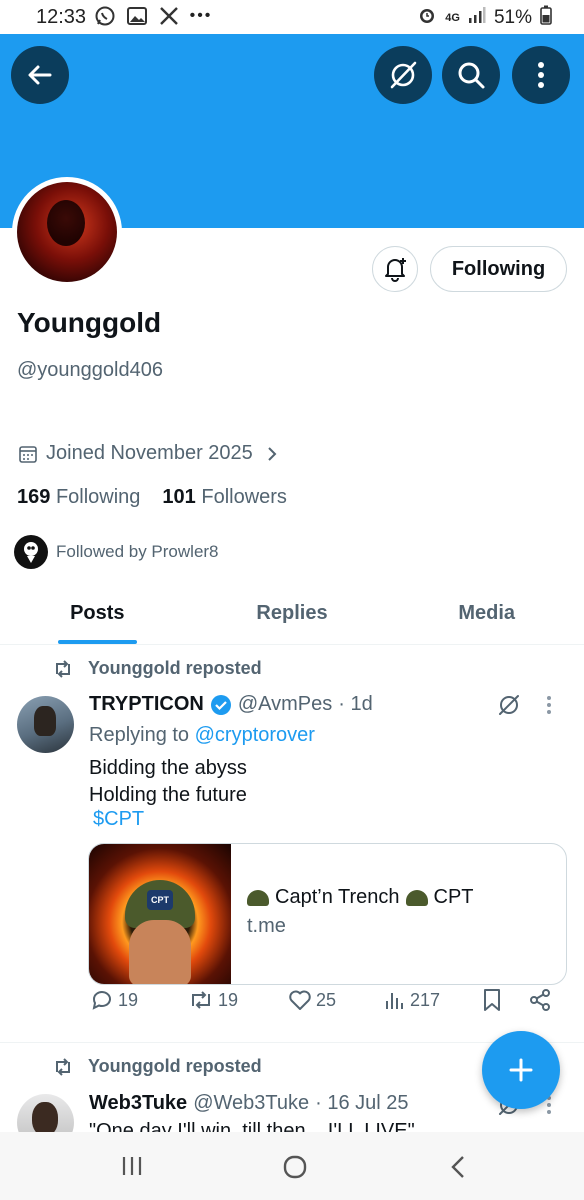  Describe the element at coordinates (137, 551) in the screenshot. I see `followed-by-text: Followed by Prowler8` at that location.